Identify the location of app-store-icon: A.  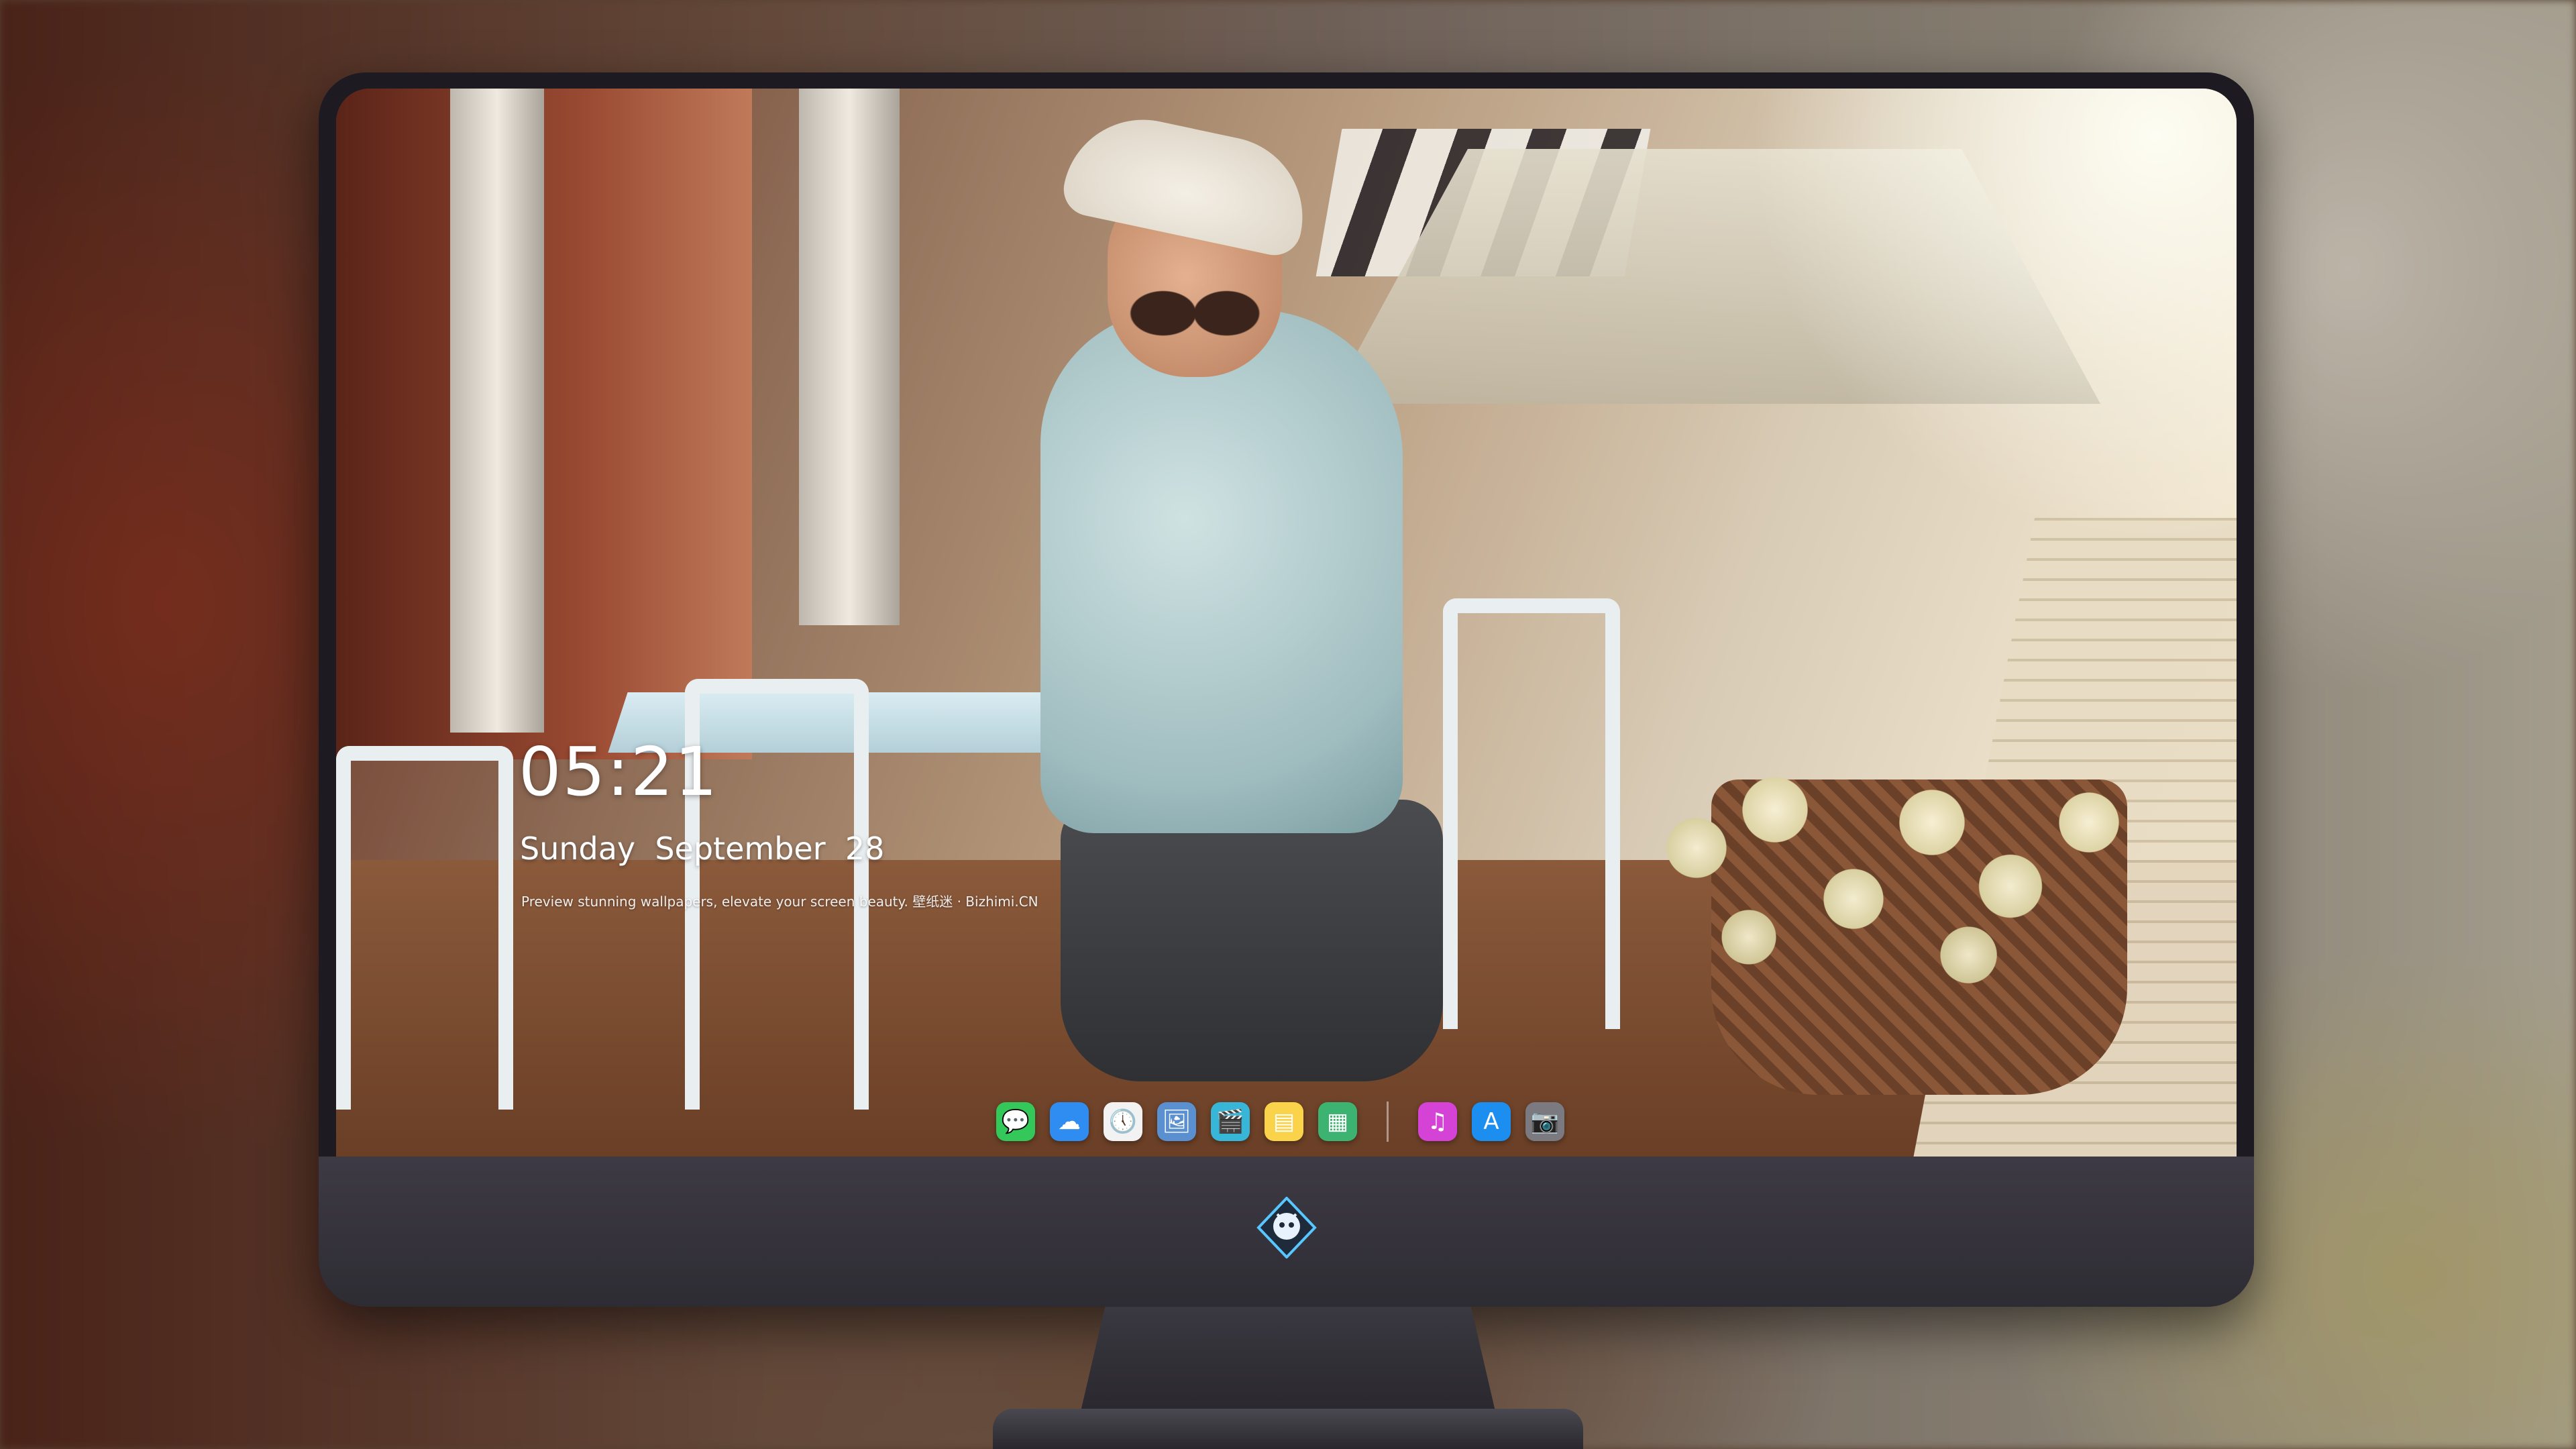
(1491, 1121).